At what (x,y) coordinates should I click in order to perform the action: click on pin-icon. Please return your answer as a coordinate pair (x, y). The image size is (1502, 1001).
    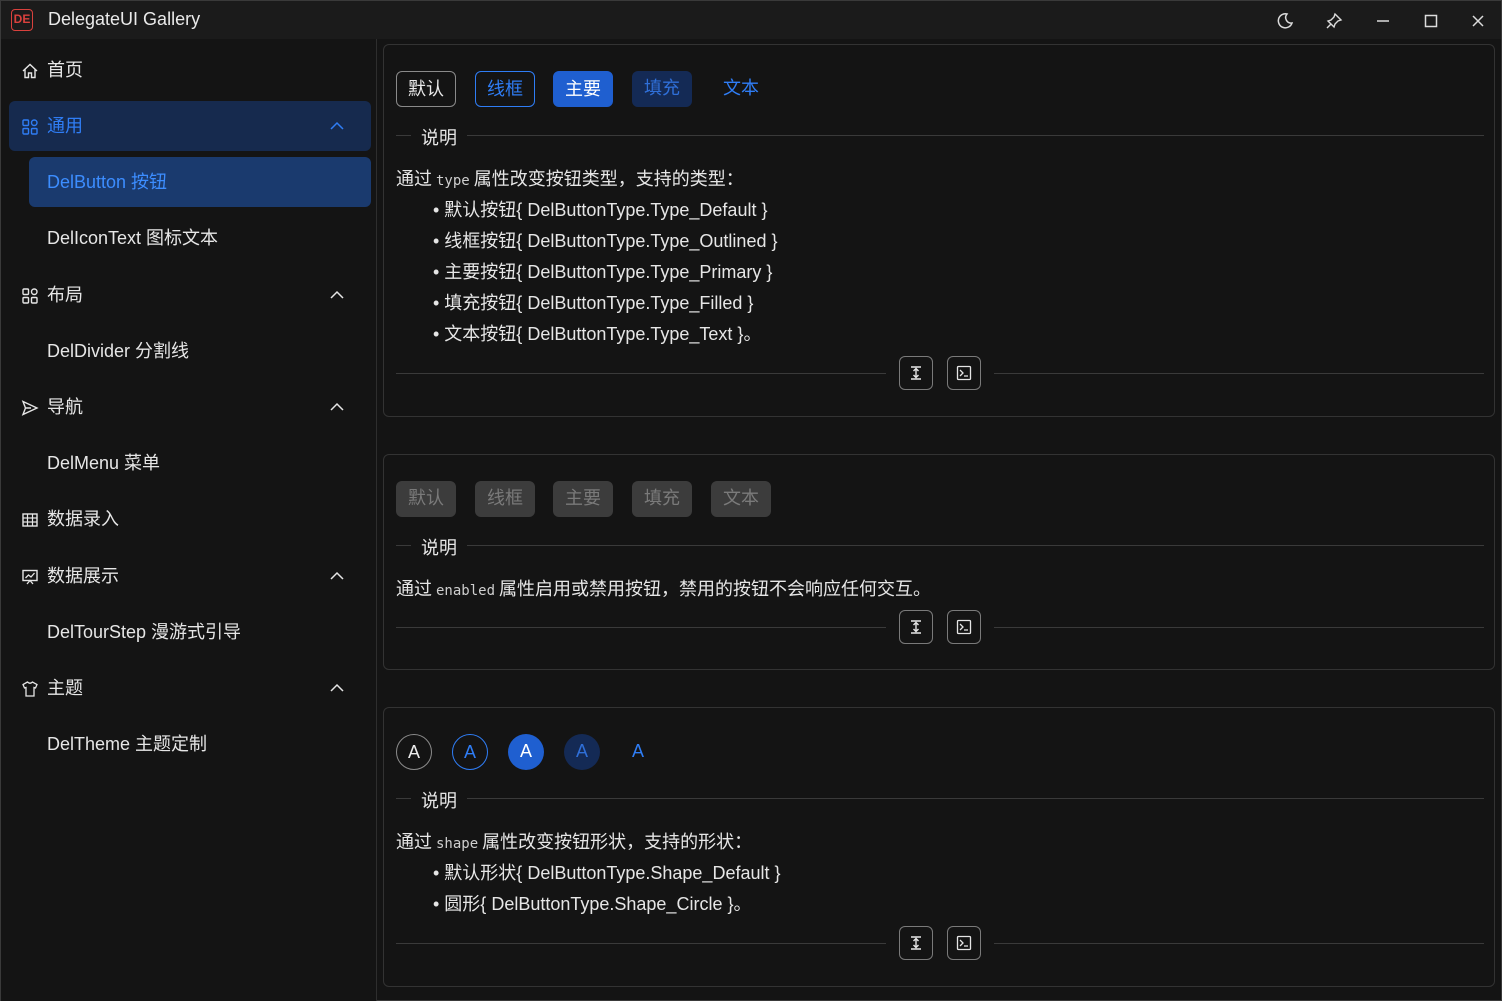
    Looking at the image, I should click on (1334, 21).